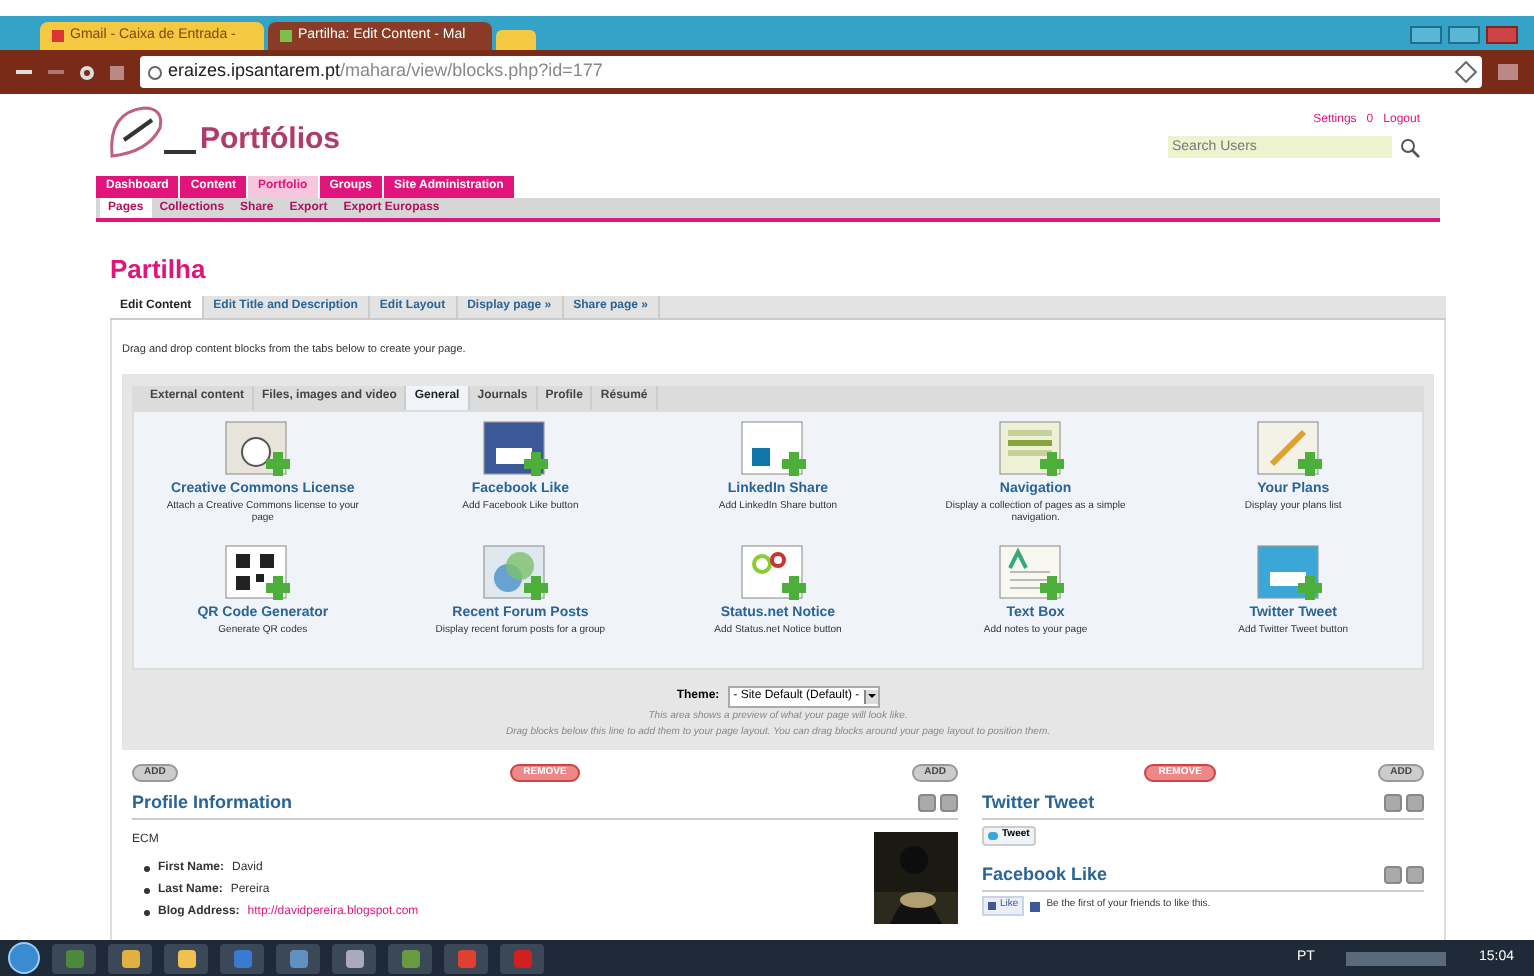 The height and width of the screenshot is (976, 1534). I want to click on globe-icon, so click(155, 72).